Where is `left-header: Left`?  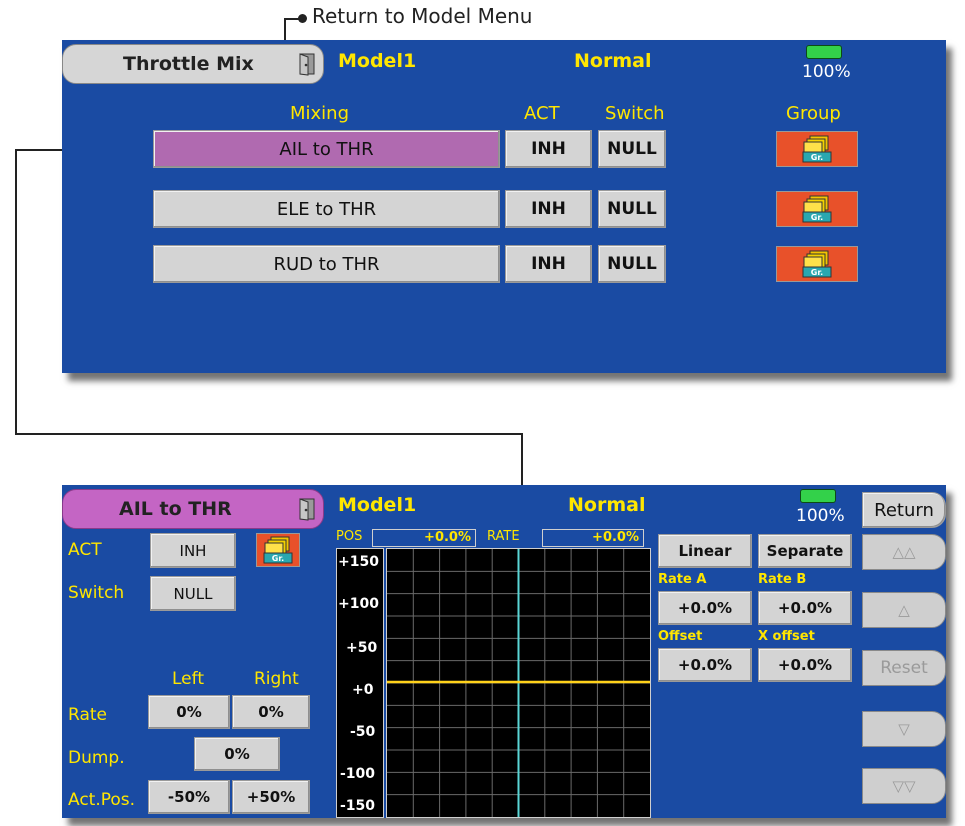 left-header: Left is located at coordinates (188, 679).